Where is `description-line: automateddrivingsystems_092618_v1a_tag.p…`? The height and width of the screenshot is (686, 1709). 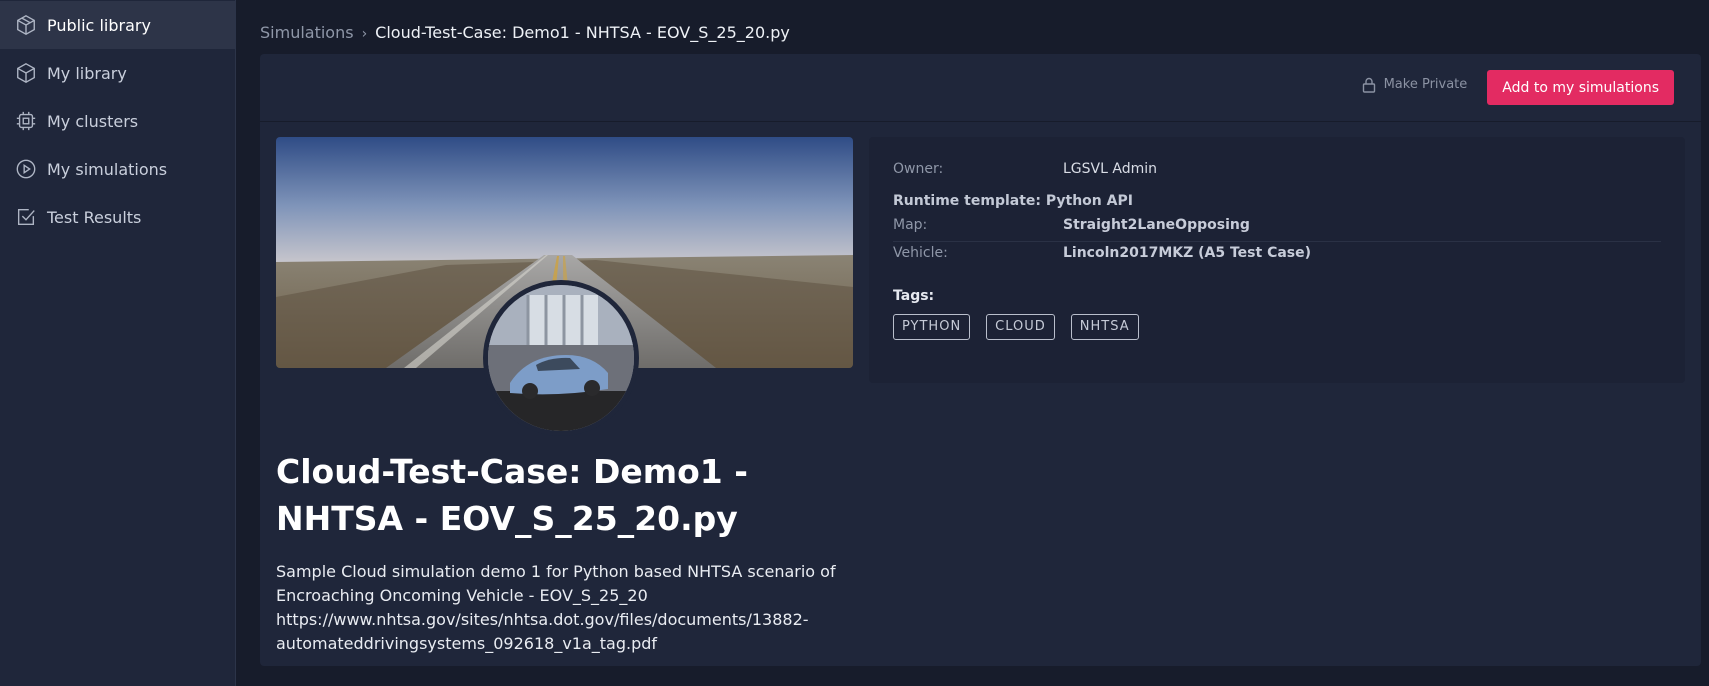
description-line: automateddrivingsystems_092618_v1a_tag.p… is located at coordinates (467, 643).